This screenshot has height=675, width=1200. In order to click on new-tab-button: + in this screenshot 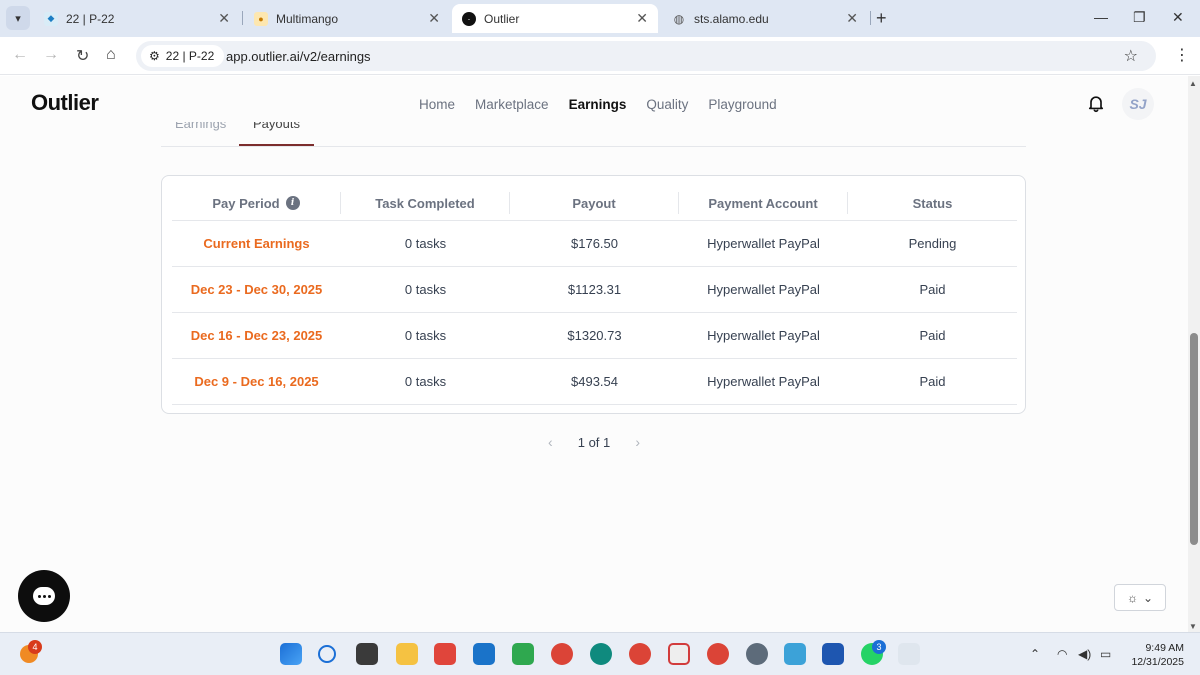, I will do `click(881, 18)`.